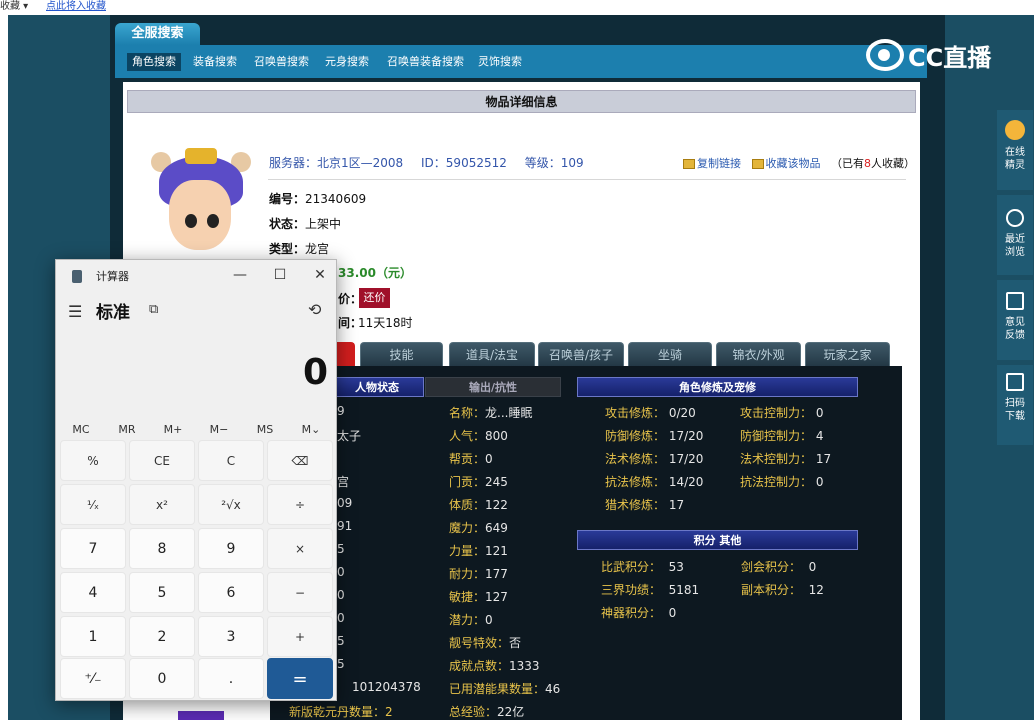  What do you see at coordinates (300, 636) in the screenshot?
I see `plus-button: +` at bounding box center [300, 636].